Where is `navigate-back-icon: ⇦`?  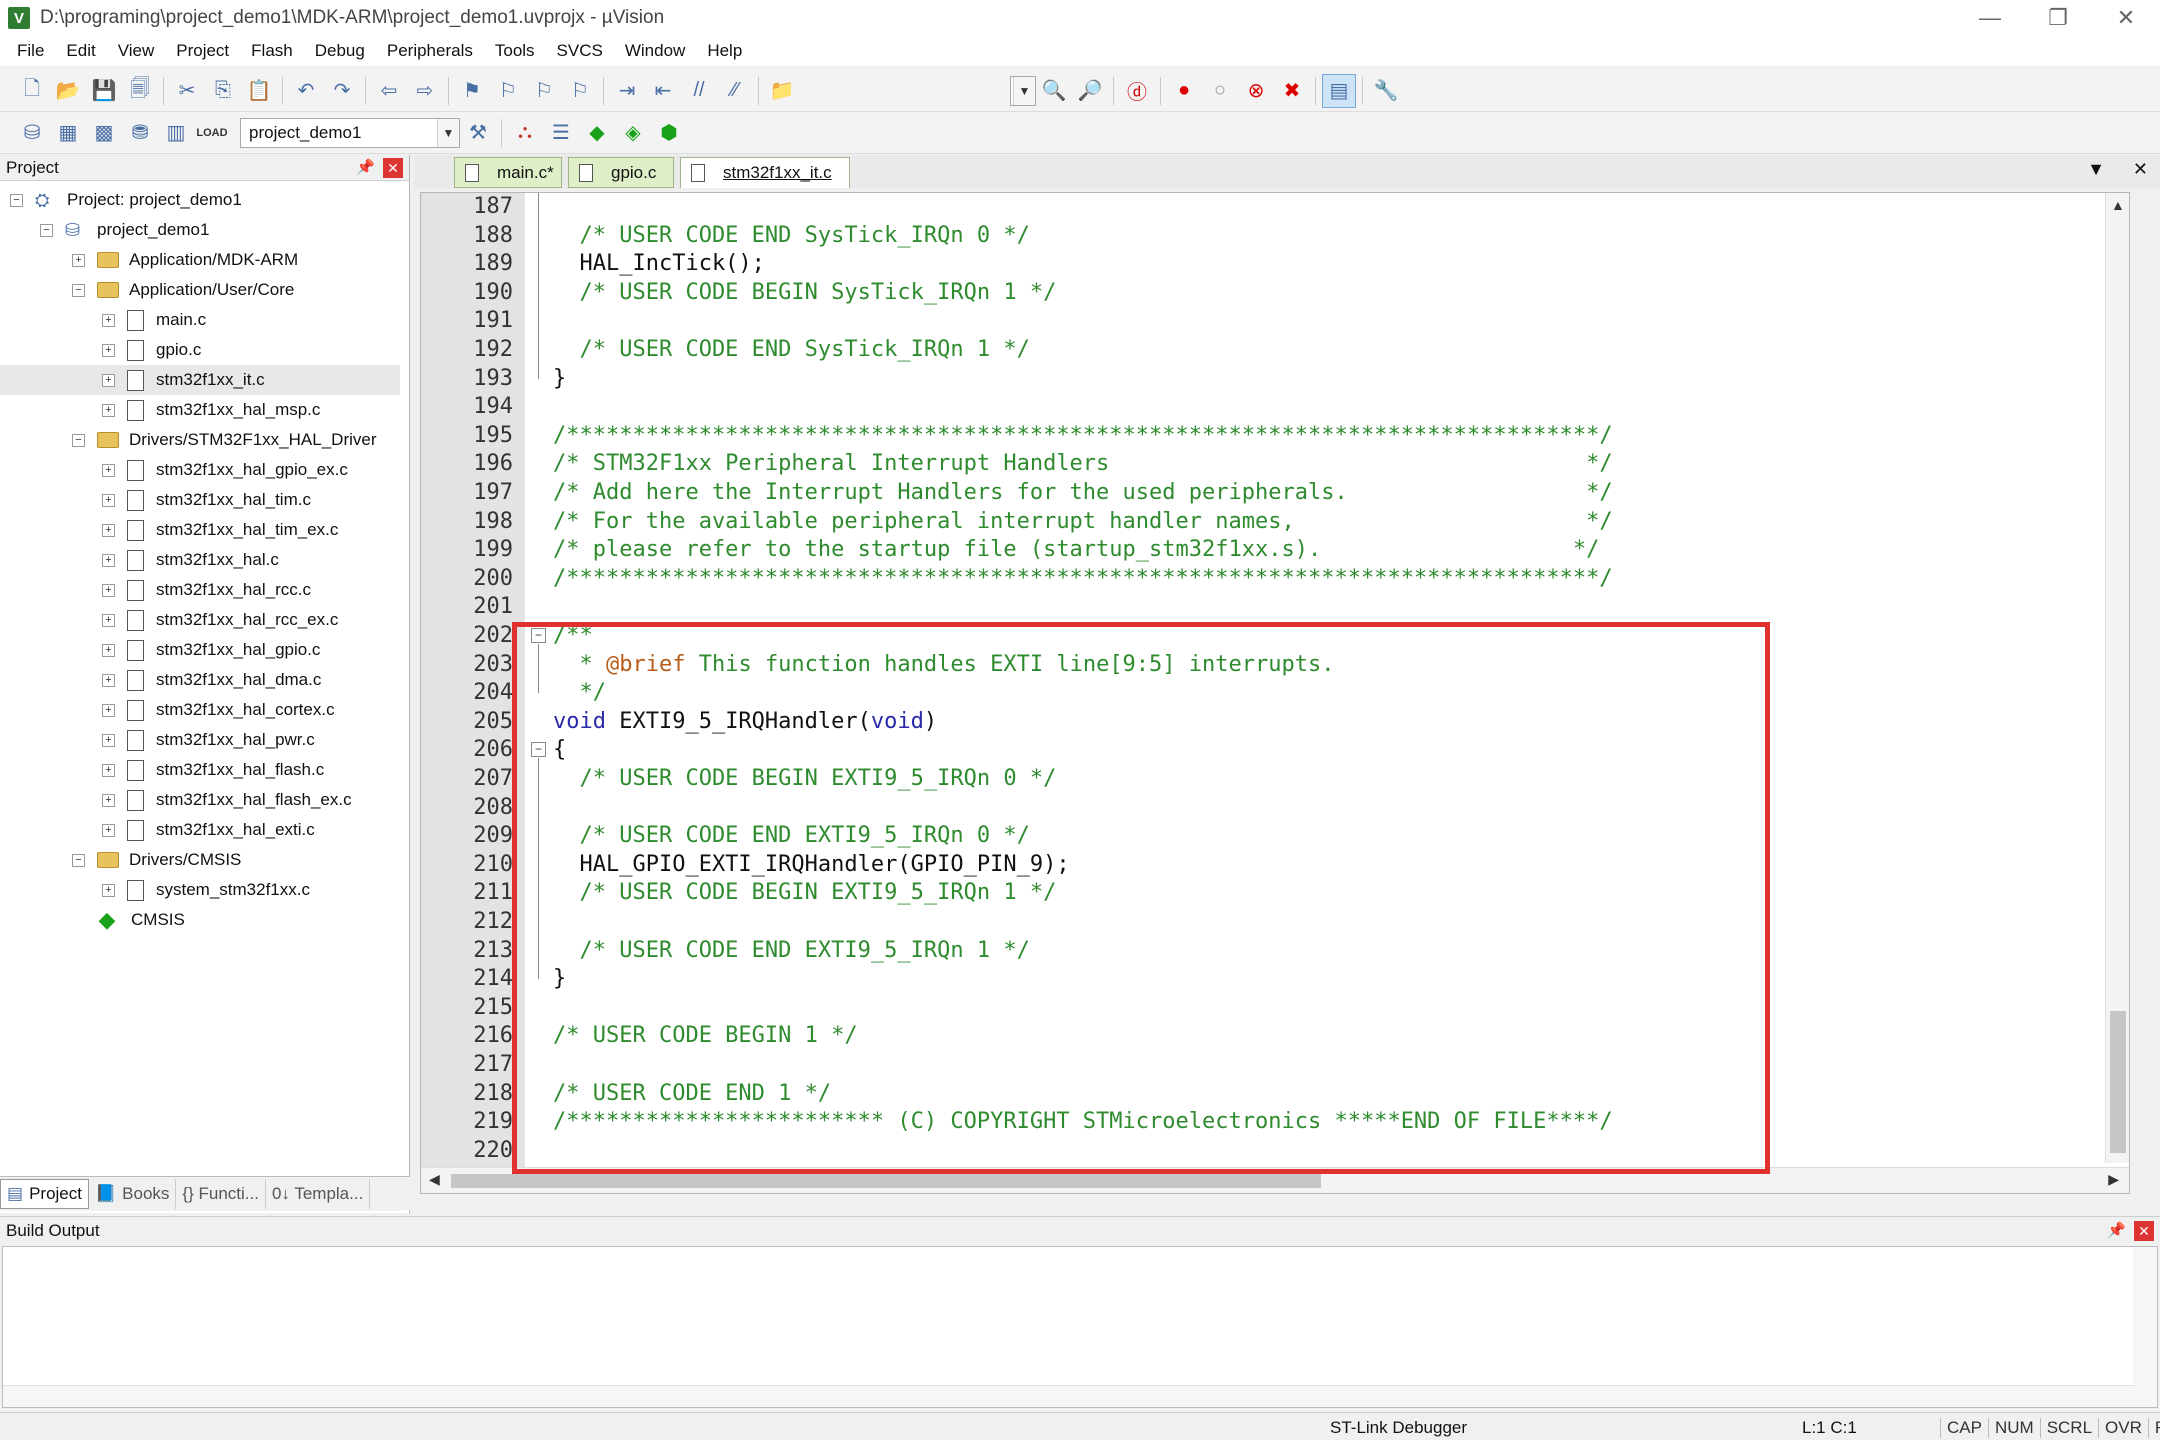 navigate-back-icon: ⇦ is located at coordinates (389, 91).